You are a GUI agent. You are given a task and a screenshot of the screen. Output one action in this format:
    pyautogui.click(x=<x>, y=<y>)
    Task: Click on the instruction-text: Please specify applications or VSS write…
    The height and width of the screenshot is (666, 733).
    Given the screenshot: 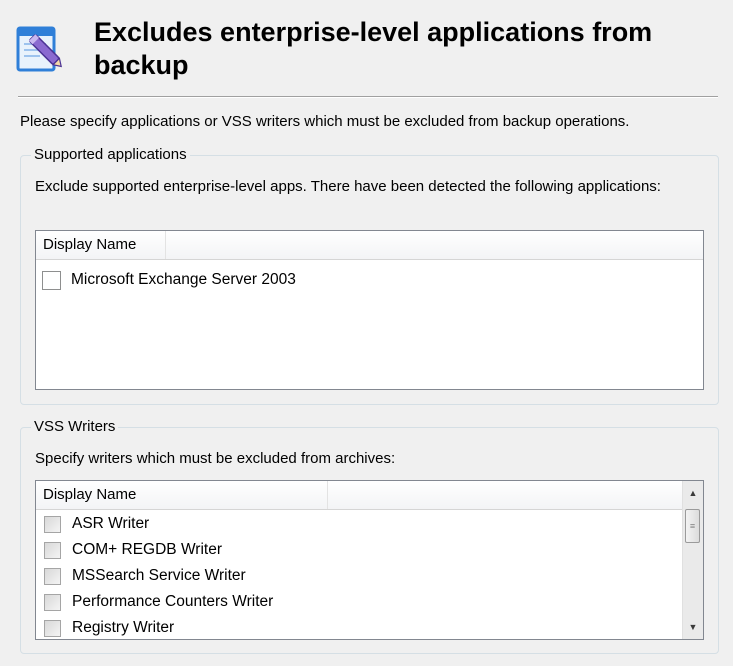 What is the action you would take?
    pyautogui.click(x=325, y=121)
    